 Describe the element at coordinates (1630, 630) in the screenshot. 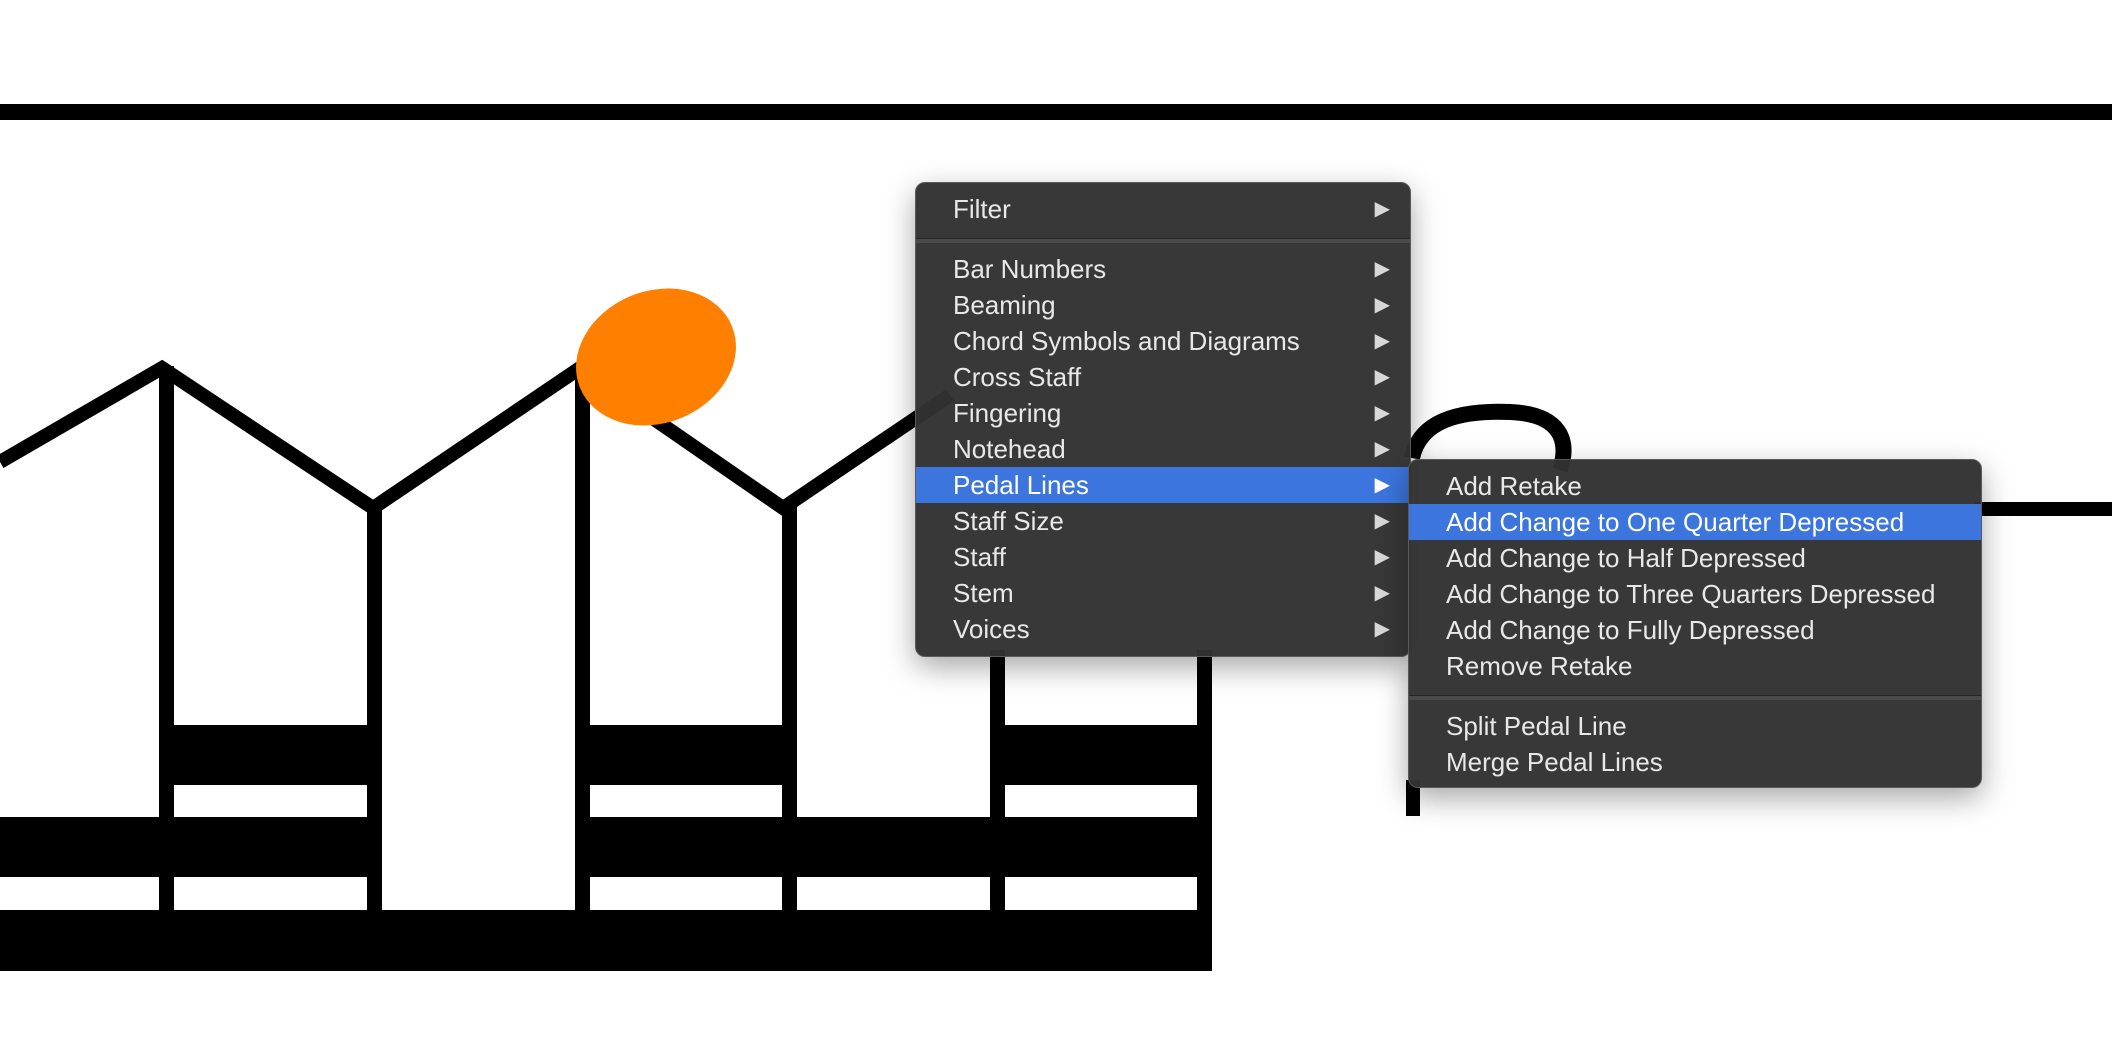

I see `menu-item-label: Add Change to Fully Depressed` at that location.